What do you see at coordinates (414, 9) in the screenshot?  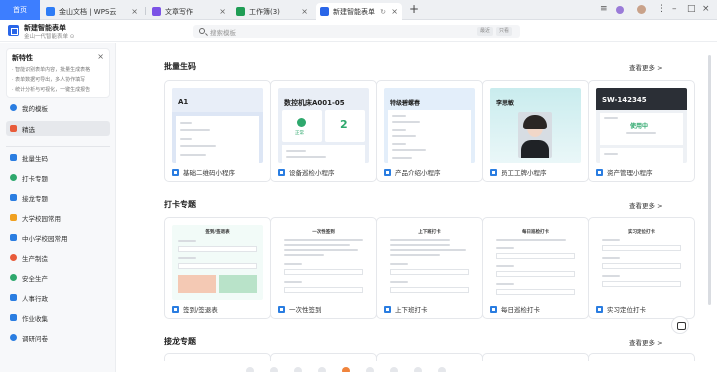 I see `new-tab-button: +` at bounding box center [414, 9].